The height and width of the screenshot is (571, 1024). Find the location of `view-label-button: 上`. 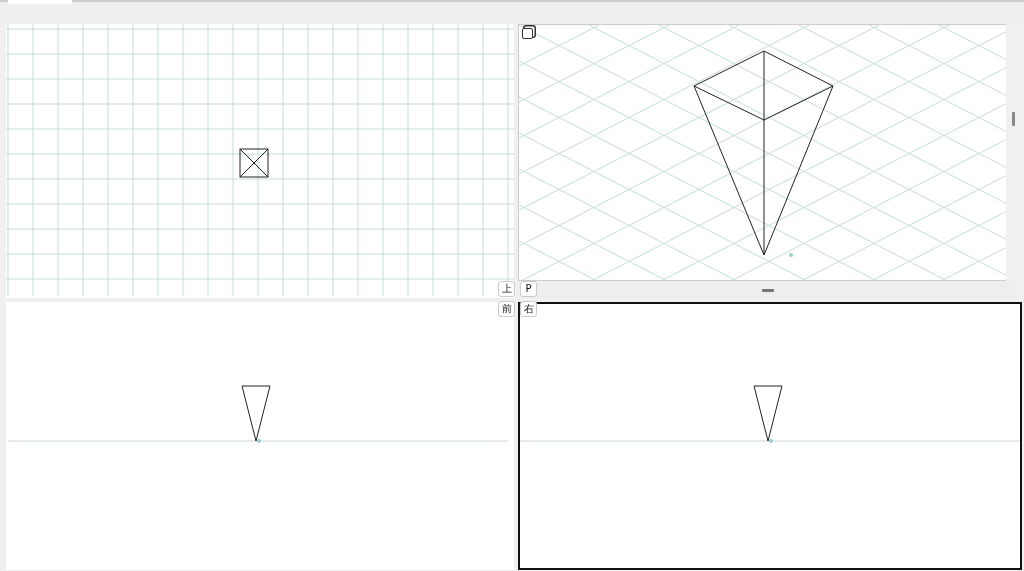

view-label-button: 上 is located at coordinates (506, 289).